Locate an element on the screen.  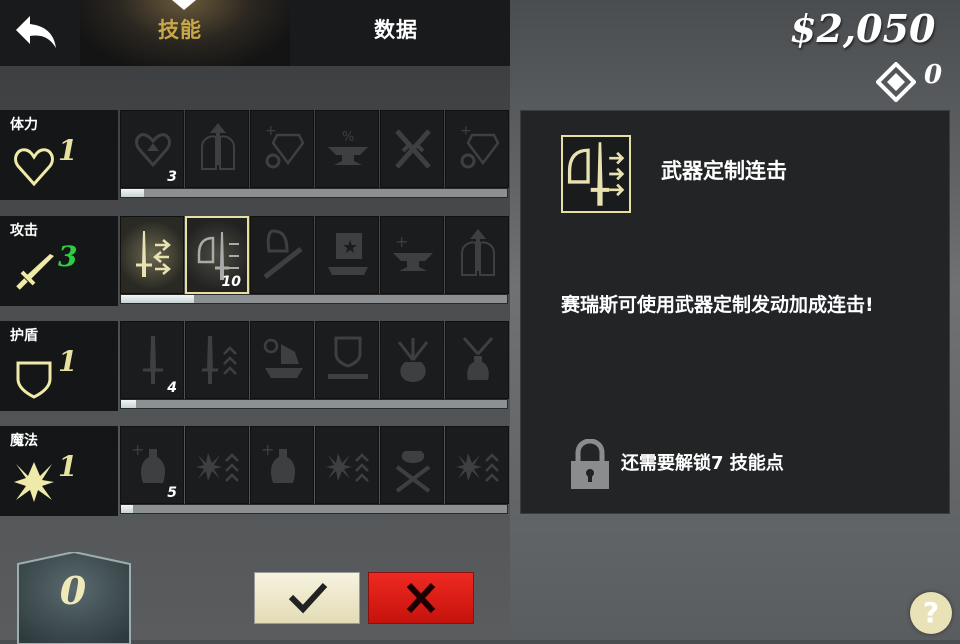
back-button is located at coordinates (36, 32).